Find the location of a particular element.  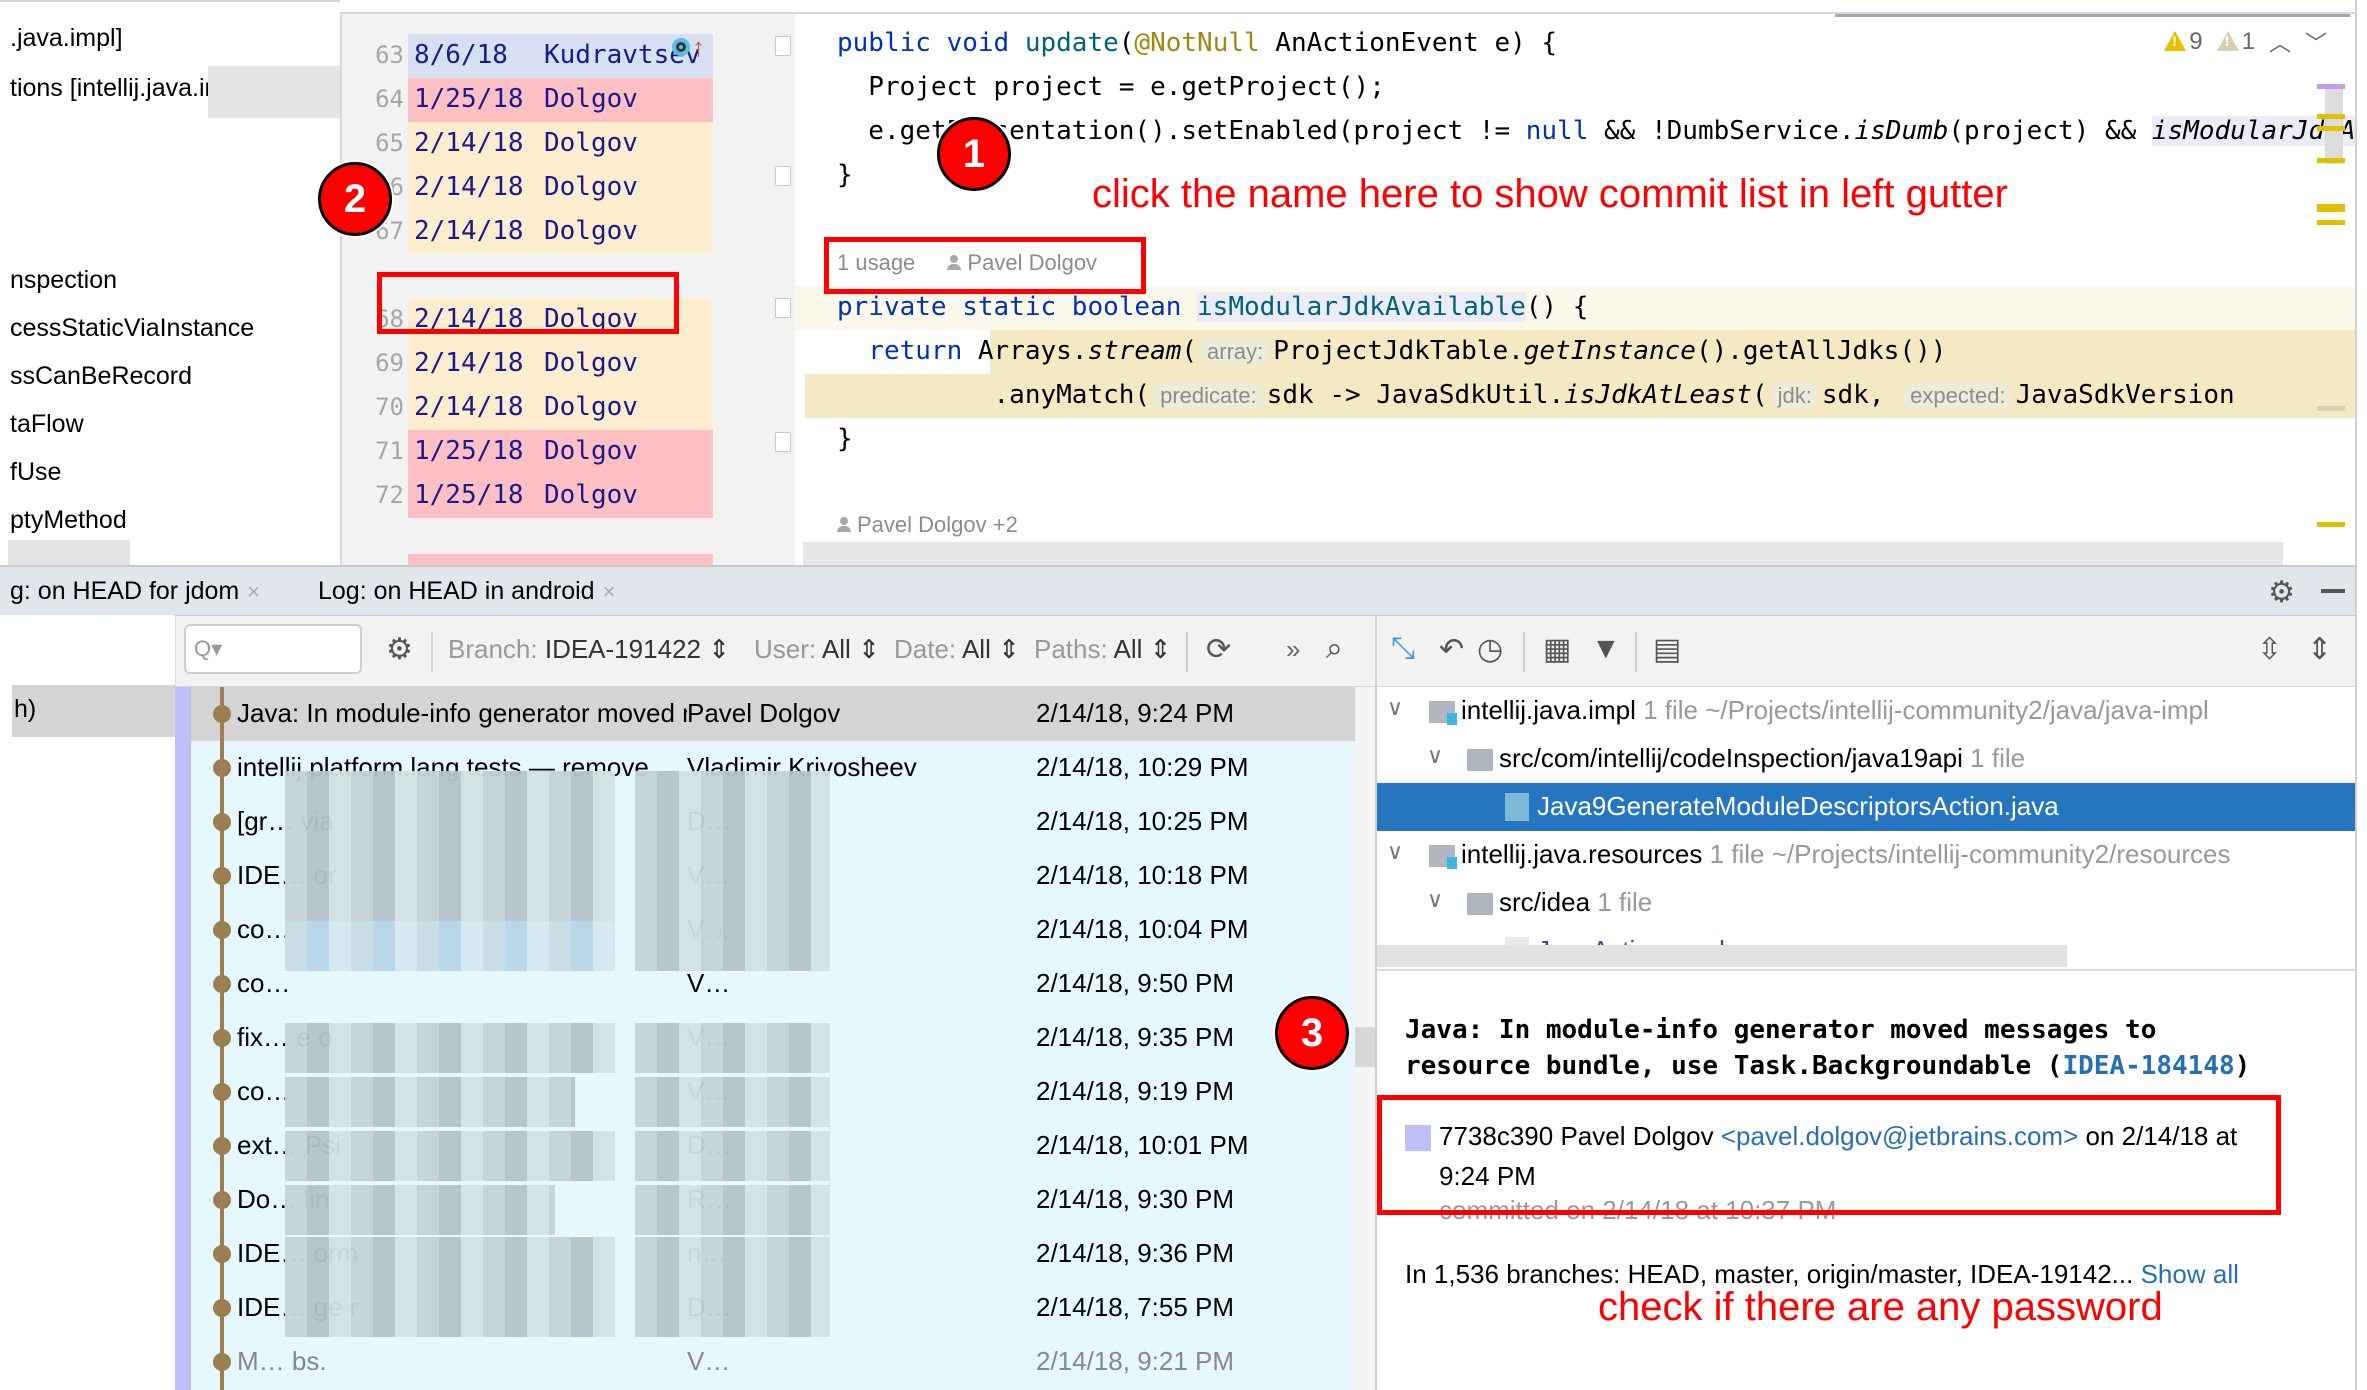

gear-icon: ⚙ is located at coordinates (2281, 592).